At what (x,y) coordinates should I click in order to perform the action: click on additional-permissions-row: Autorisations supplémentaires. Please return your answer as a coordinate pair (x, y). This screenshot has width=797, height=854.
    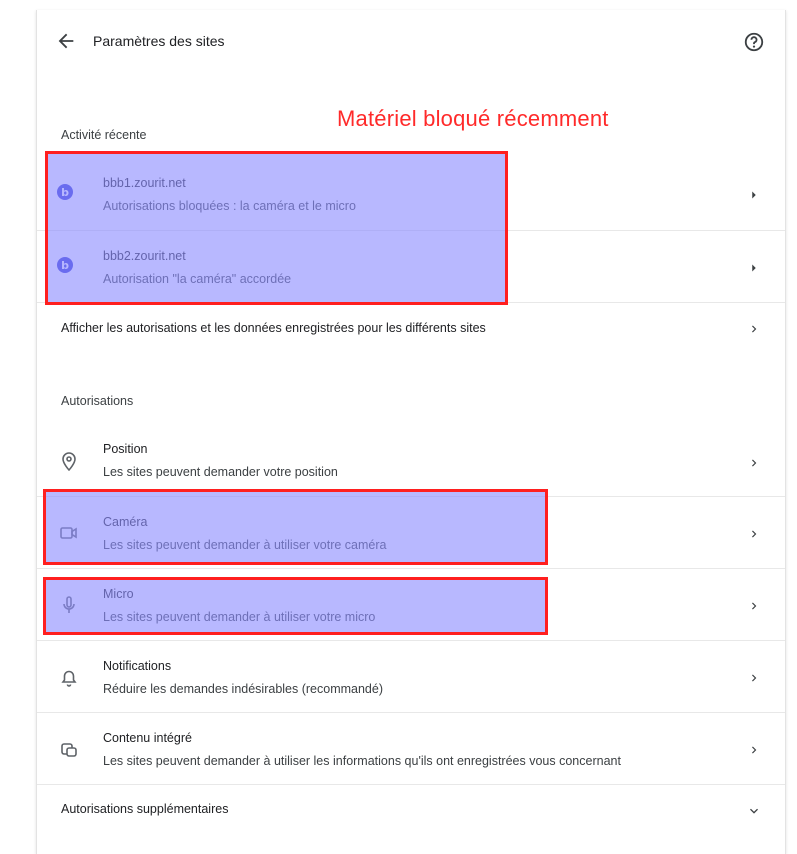
    Looking at the image, I should click on (411, 810).